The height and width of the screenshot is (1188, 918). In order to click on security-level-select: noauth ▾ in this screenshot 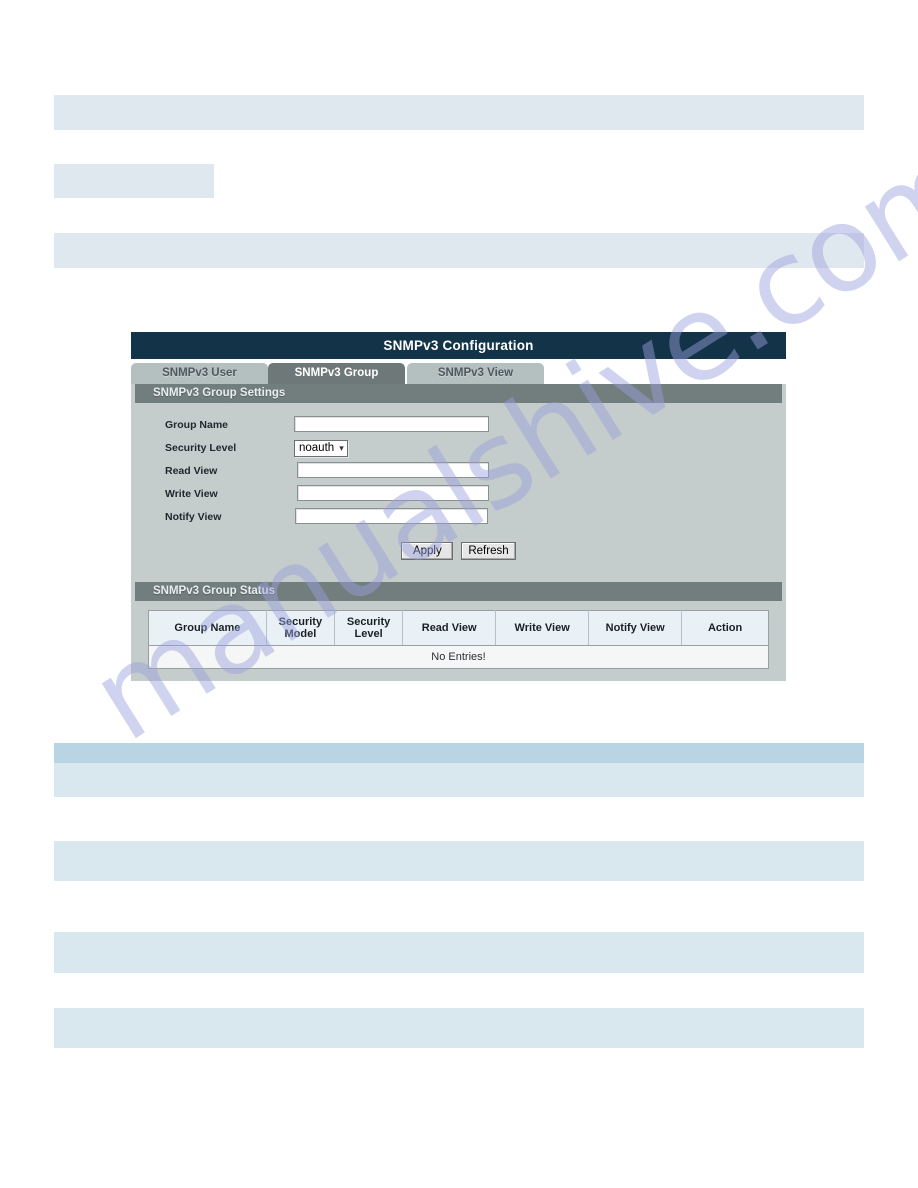, I will do `click(321, 448)`.